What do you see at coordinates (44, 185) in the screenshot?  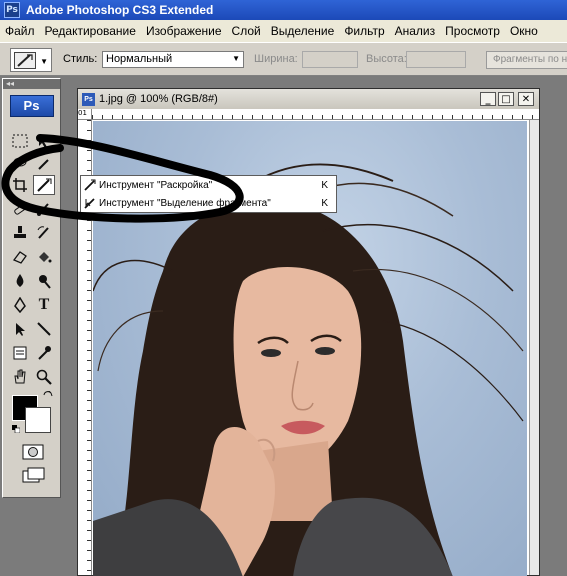 I see `slice-tool-icon` at bounding box center [44, 185].